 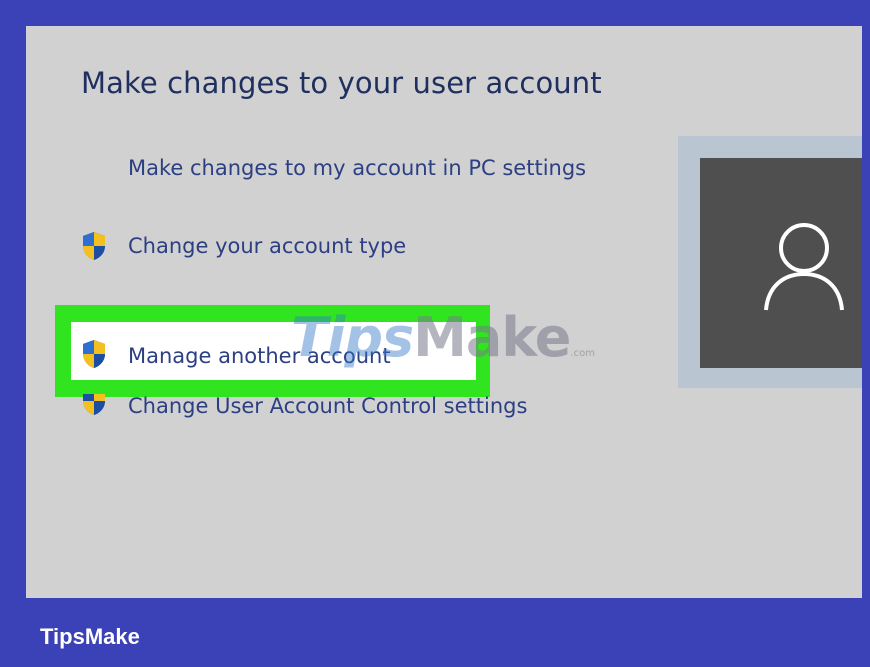 I want to click on change-account-type-link: Change your account type, so click(x=267, y=246).